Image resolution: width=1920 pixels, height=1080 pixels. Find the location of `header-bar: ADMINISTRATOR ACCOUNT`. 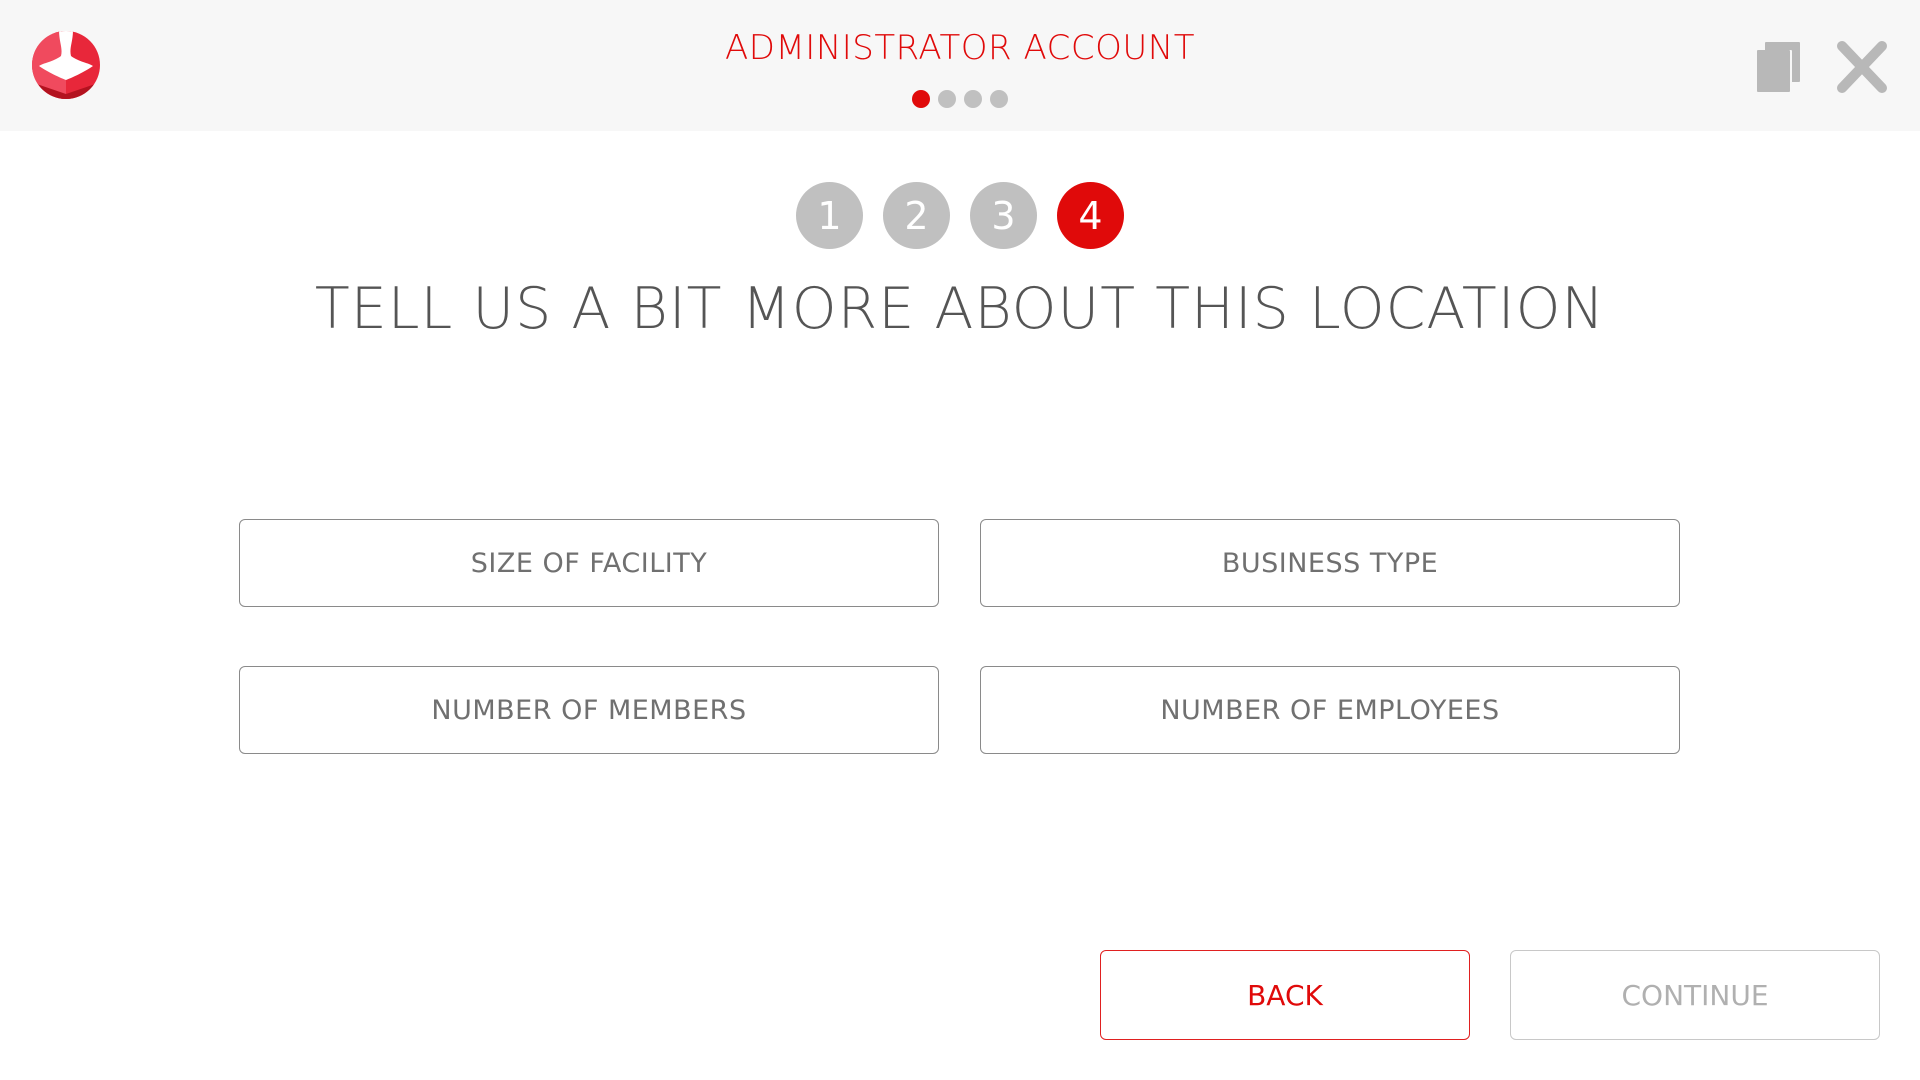

header-bar: ADMINISTRATOR ACCOUNT is located at coordinates (960, 65).